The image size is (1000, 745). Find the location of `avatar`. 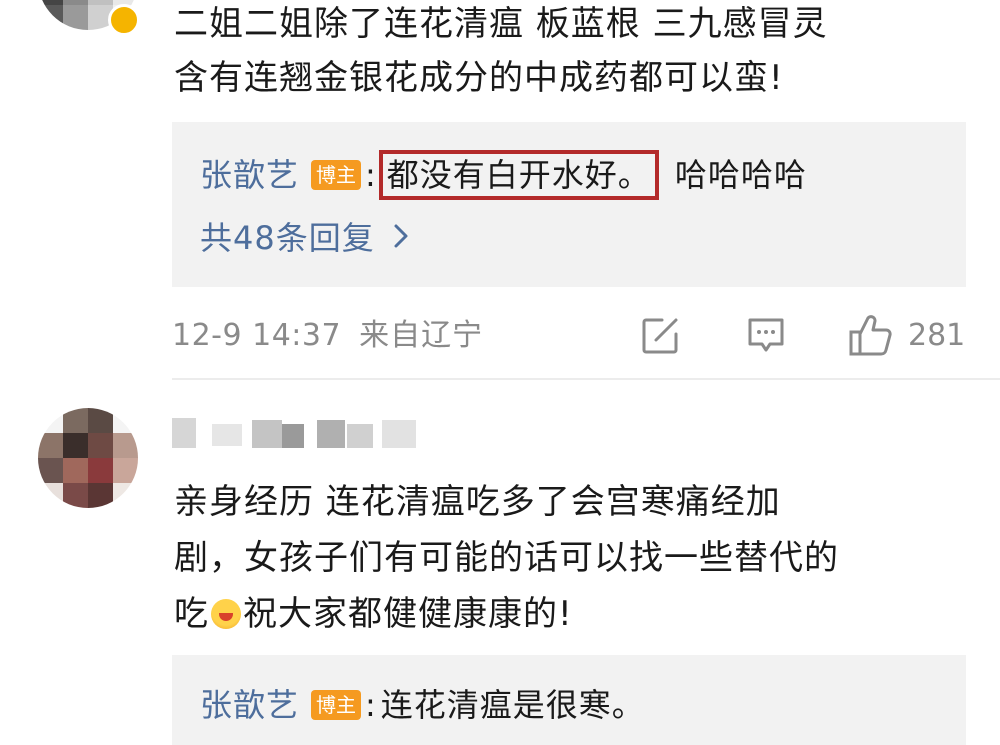

avatar is located at coordinates (88, 458).